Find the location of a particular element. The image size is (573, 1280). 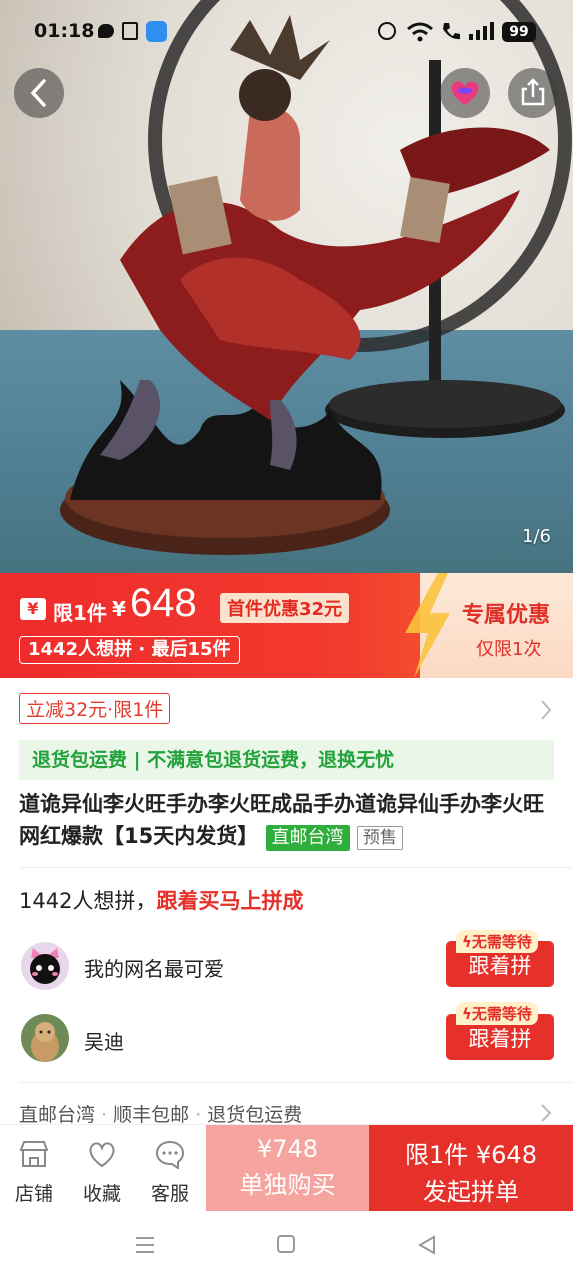

share-button is located at coordinates (533, 93).